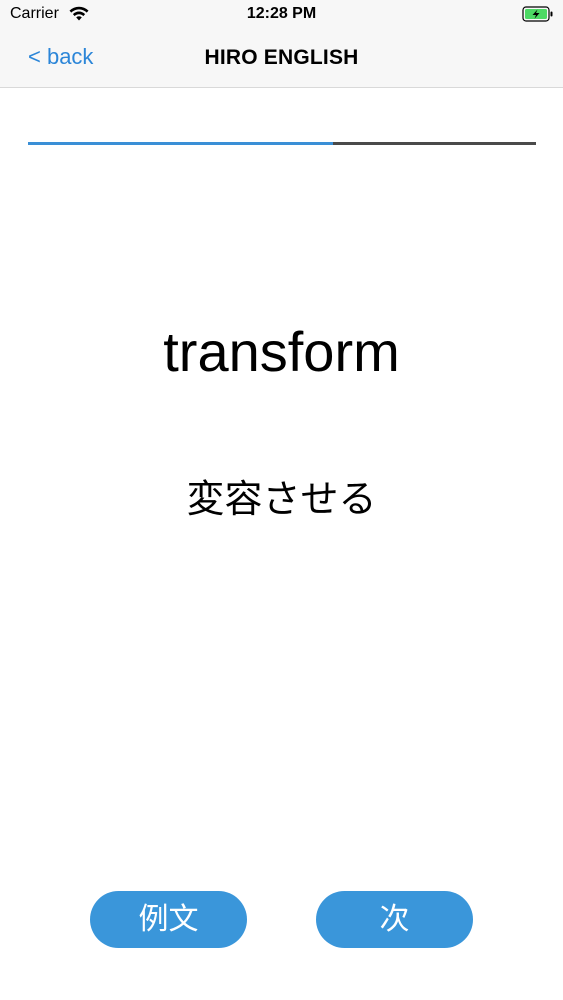 The width and height of the screenshot is (563, 1000). I want to click on status-bar: Carrier 12:28 PM, so click(281, 14).